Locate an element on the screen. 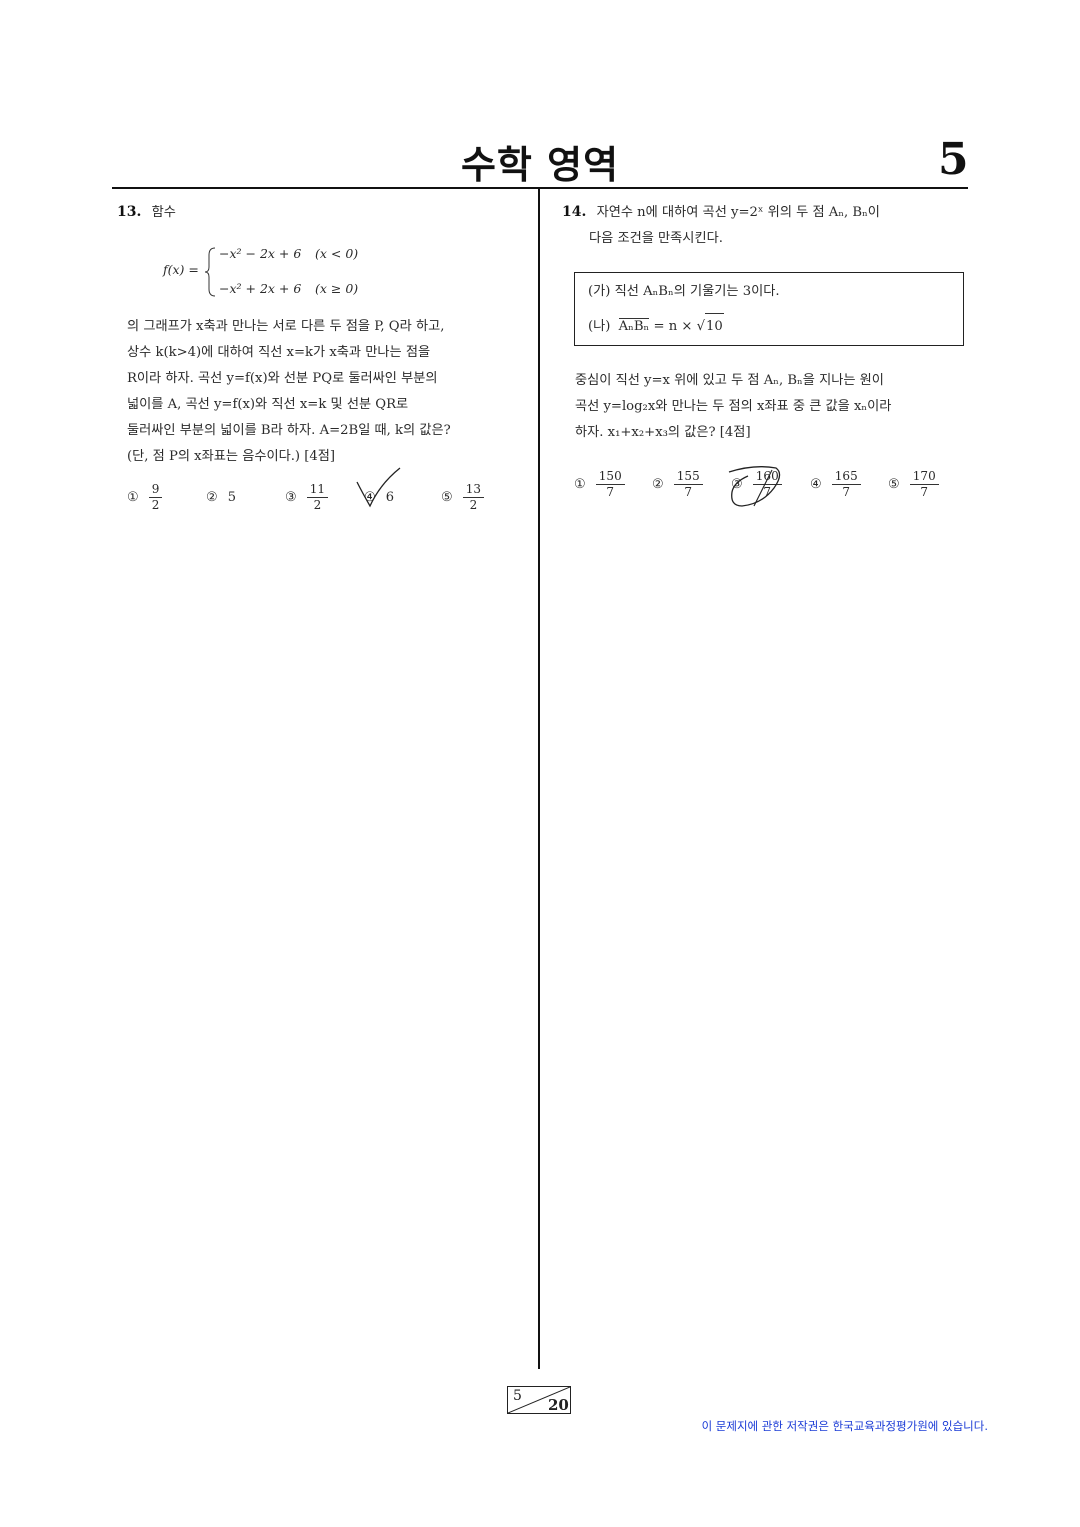 This screenshot has width=1080, height=1527. column-divider is located at coordinates (539, 779).